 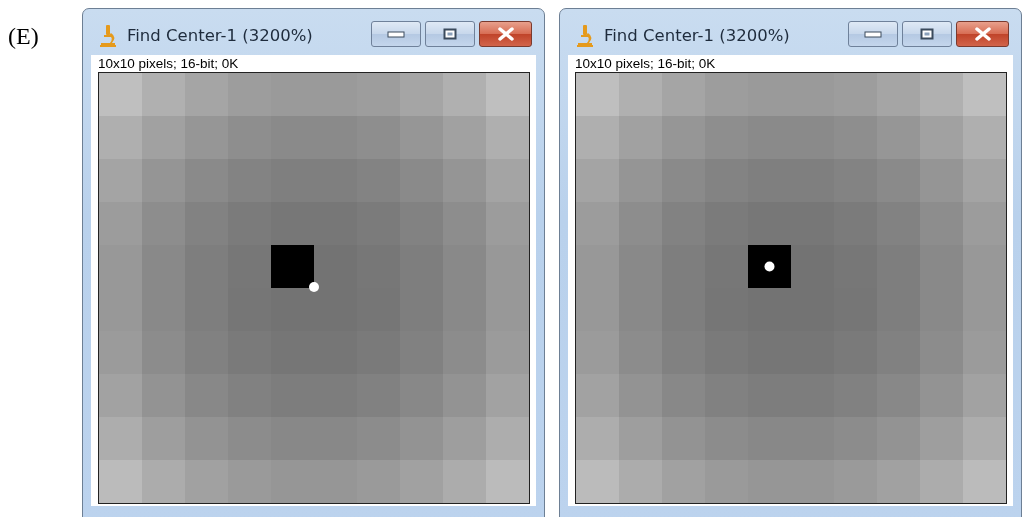 What do you see at coordinates (23, 35) in the screenshot?
I see `panel-label: (E)` at bounding box center [23, 35].